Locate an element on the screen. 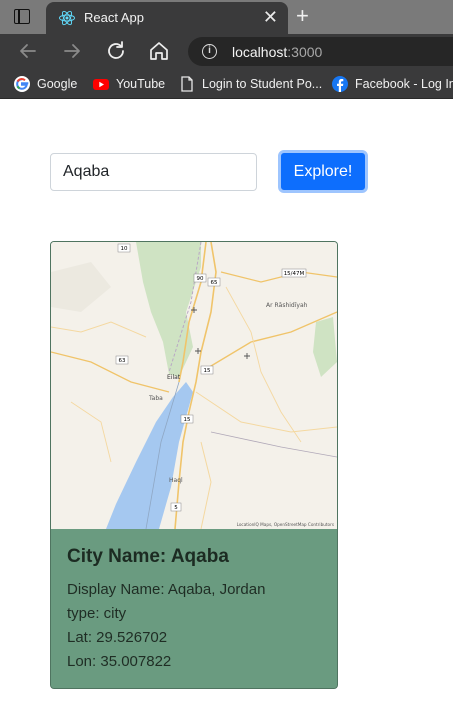 The image size is (453, 718). road-label: 15/47M is located at coordinates (294, 274).